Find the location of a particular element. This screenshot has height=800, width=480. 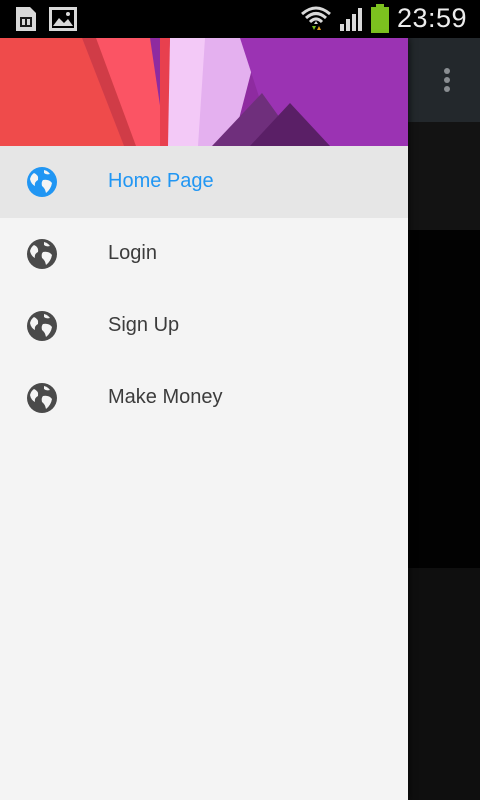

sim-card-icon is located at coordinates (26, 19).